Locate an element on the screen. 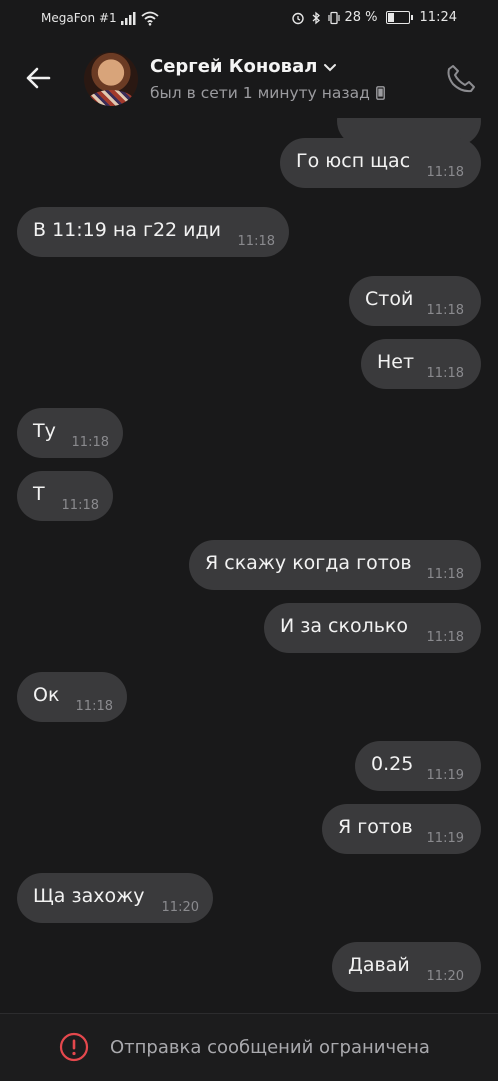 The width and height of the screenshot is (498, 1081). message-text: В 11:19 на г22 иди is located at coordinates (127, 230).